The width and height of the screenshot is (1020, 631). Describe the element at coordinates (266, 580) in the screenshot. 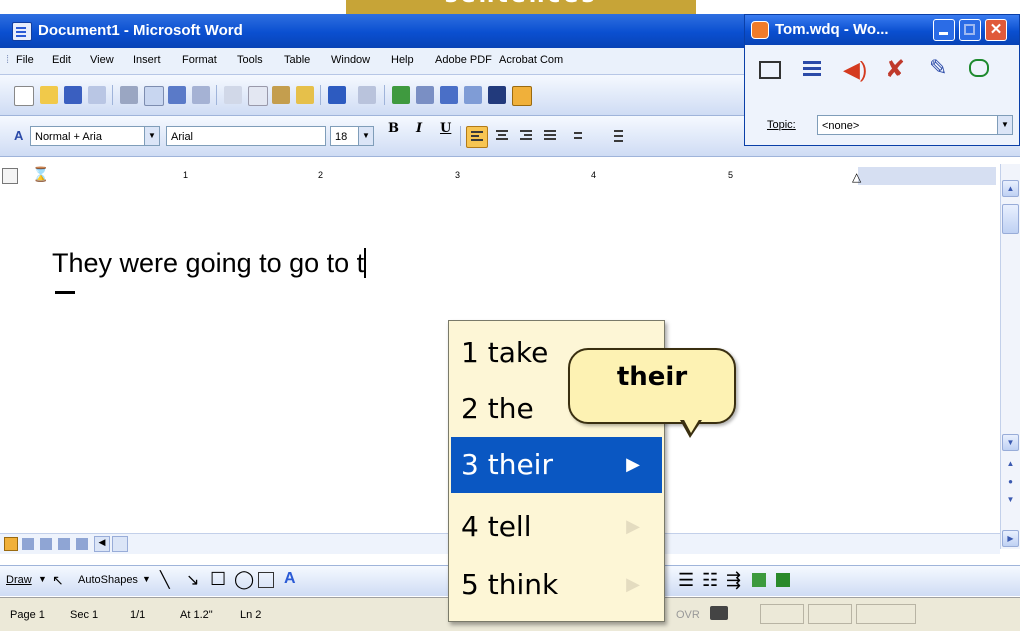

I see `text-box-icon` at that location.